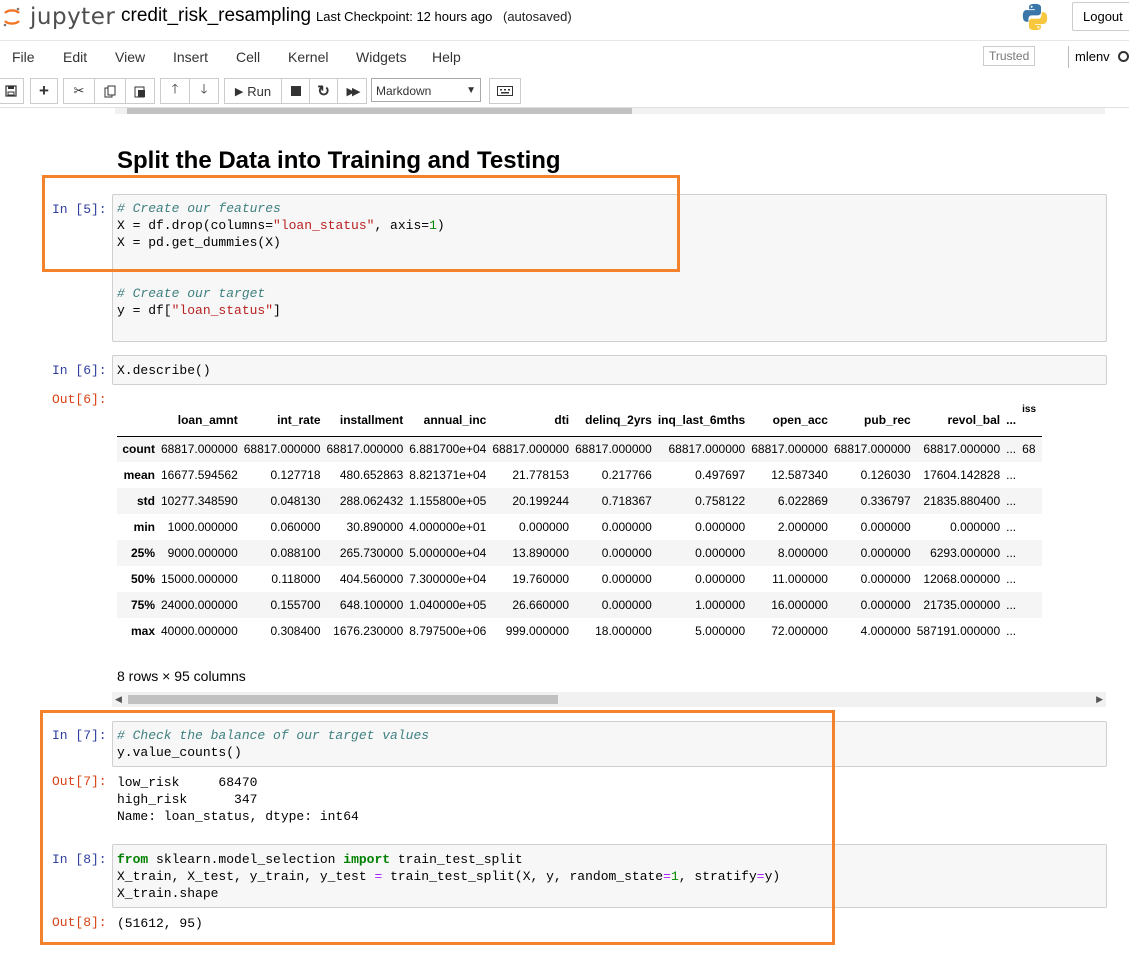 Image resolution: width=1129 pixels, height=958 pixels. I want to click on kernel-idle-icon, so click(1123, 56).